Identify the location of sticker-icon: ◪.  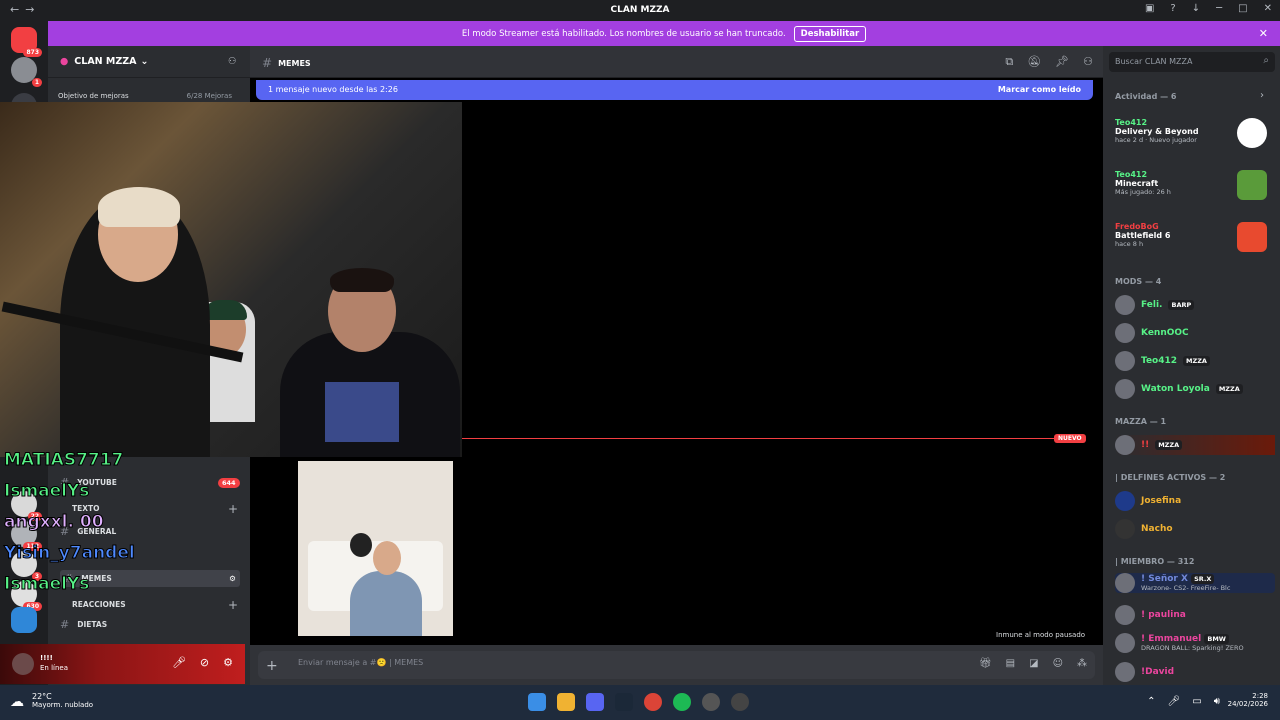
(1033, 663).